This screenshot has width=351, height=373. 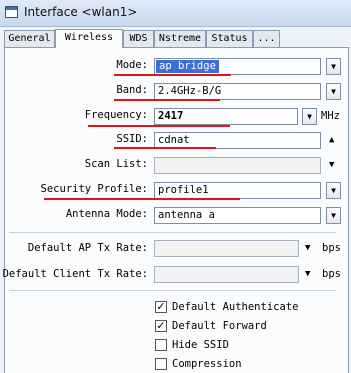 What do you see at coordinates (116, 164) in the screenshot?
I see `scan-list-label: Scan List:` at bounding box center [116, 164].